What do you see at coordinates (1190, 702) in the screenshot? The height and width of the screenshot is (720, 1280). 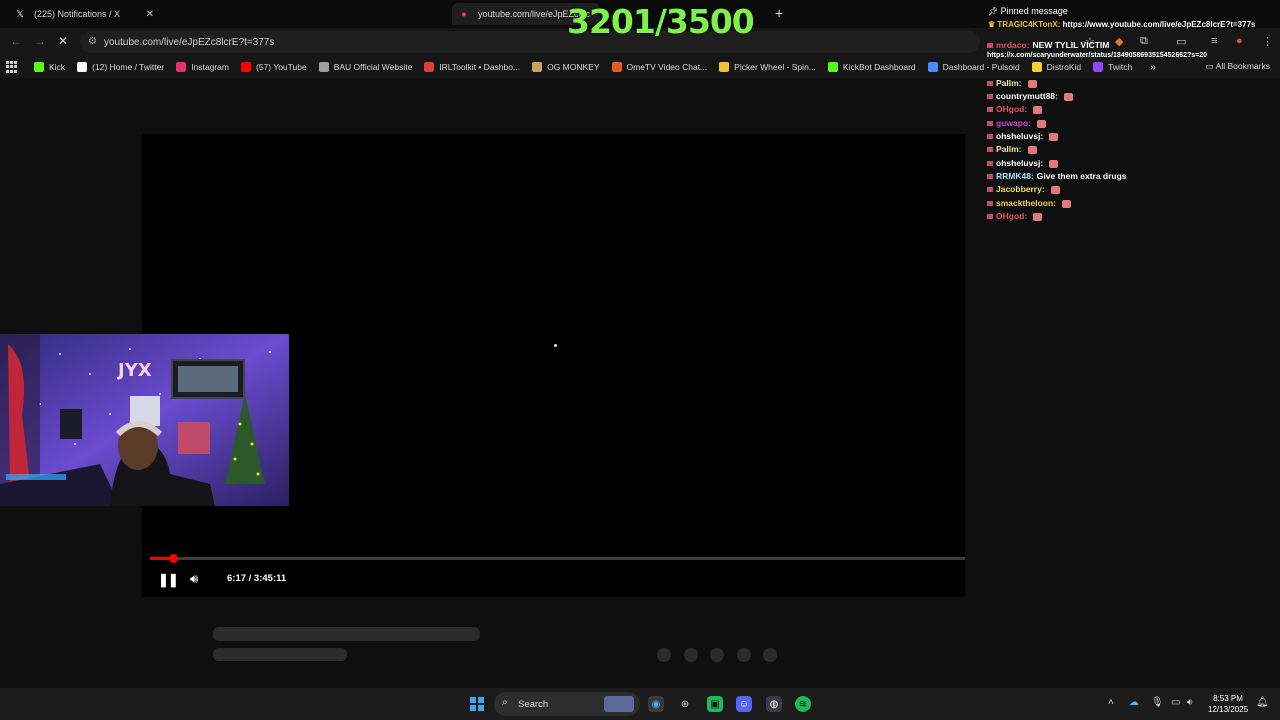 I see `speaker-icon: 🔉︎` at bounding box center [1190, 702].